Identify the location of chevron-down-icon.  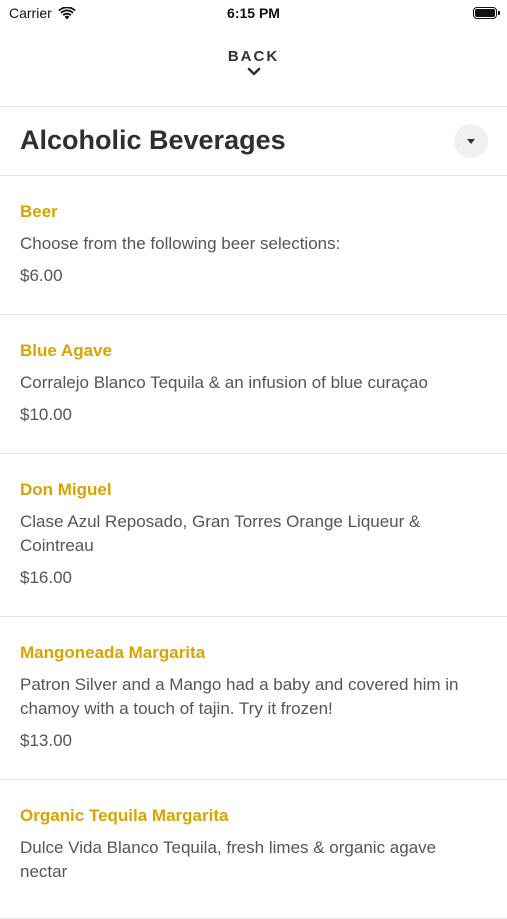
(253, 71).